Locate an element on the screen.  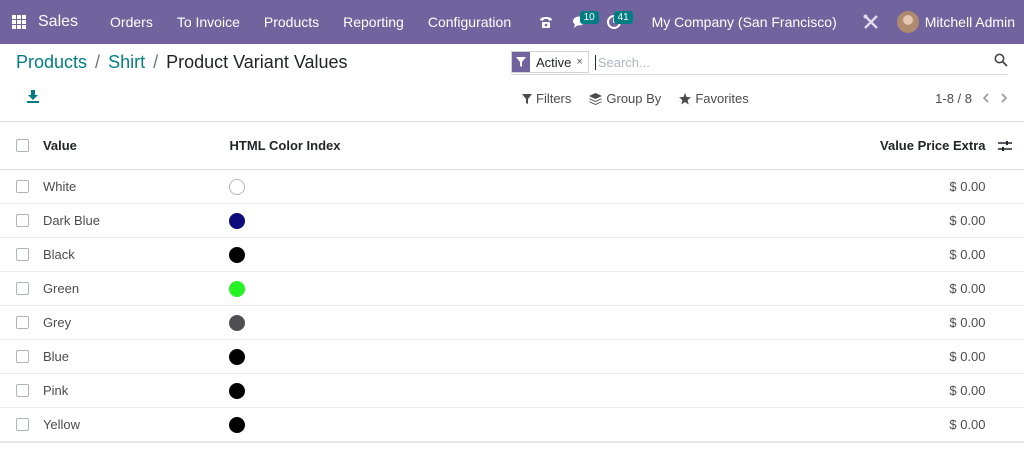
user-menu: Mitchell Admin is located at coordinates (970, 22).